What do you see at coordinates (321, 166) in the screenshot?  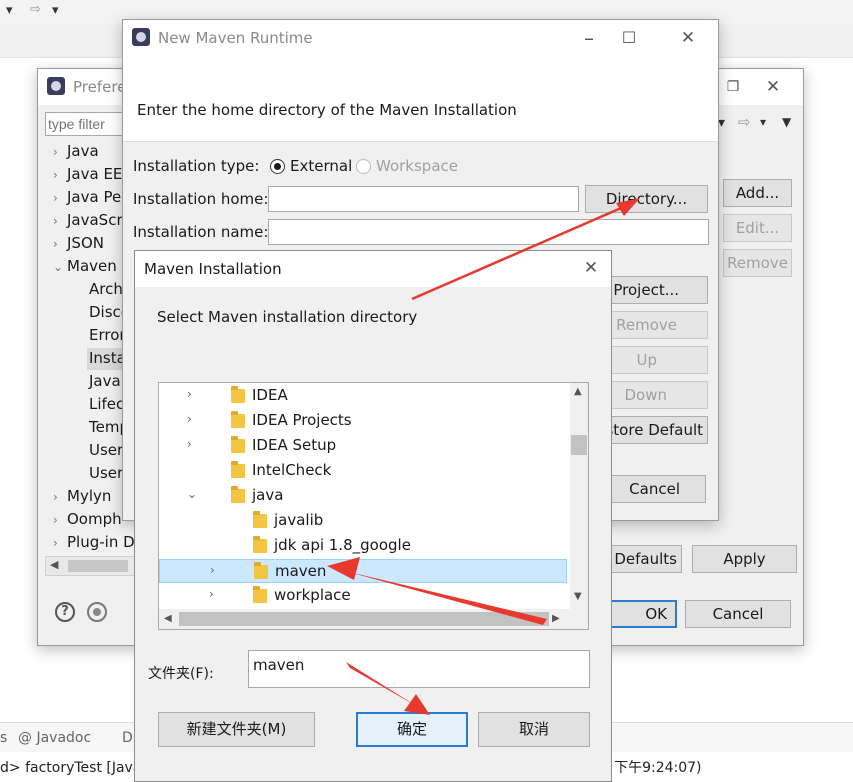 I see `external-radio-label: External` at bounding box center [321, 166].